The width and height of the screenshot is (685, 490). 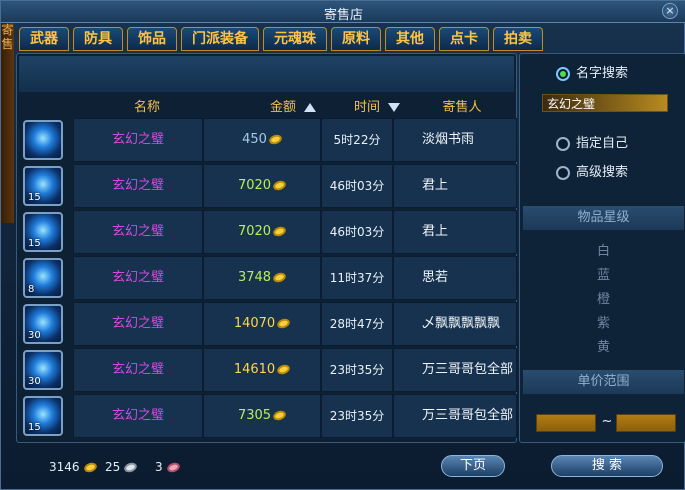 I want to click on tab-weapons: 武器, so click(x=44, y=39).